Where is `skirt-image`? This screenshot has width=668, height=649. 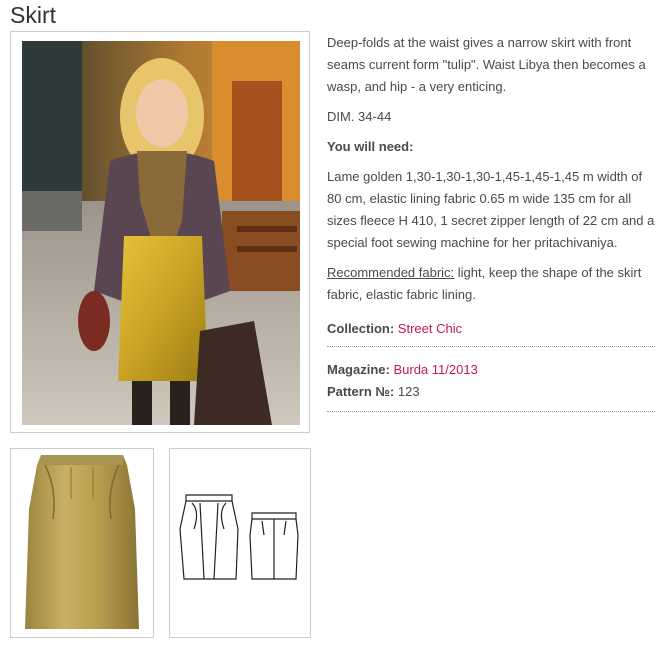
skirt-image is located at coordinates (82, 542).